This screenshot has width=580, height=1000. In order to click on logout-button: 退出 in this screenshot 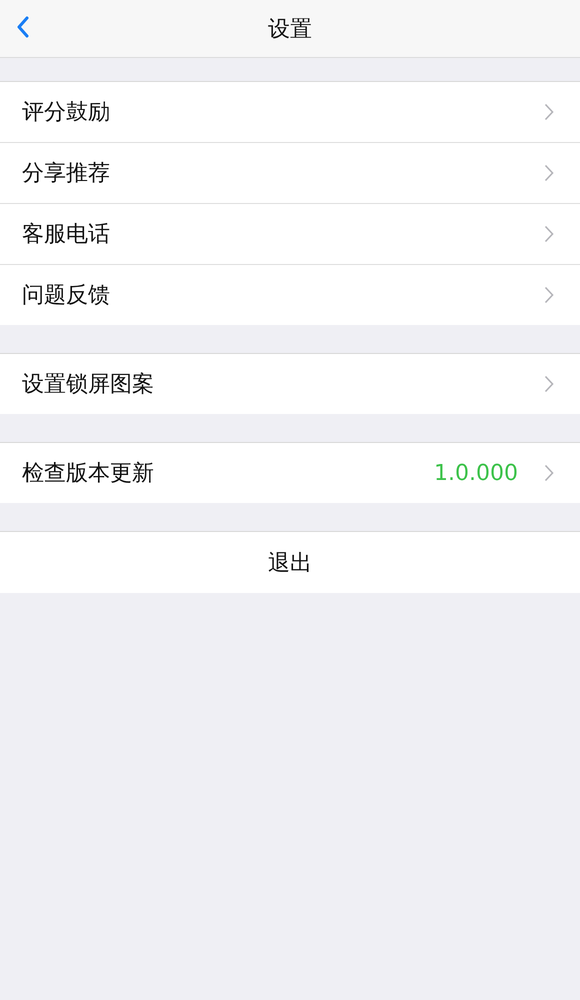, I will do `click(290, 562)`.